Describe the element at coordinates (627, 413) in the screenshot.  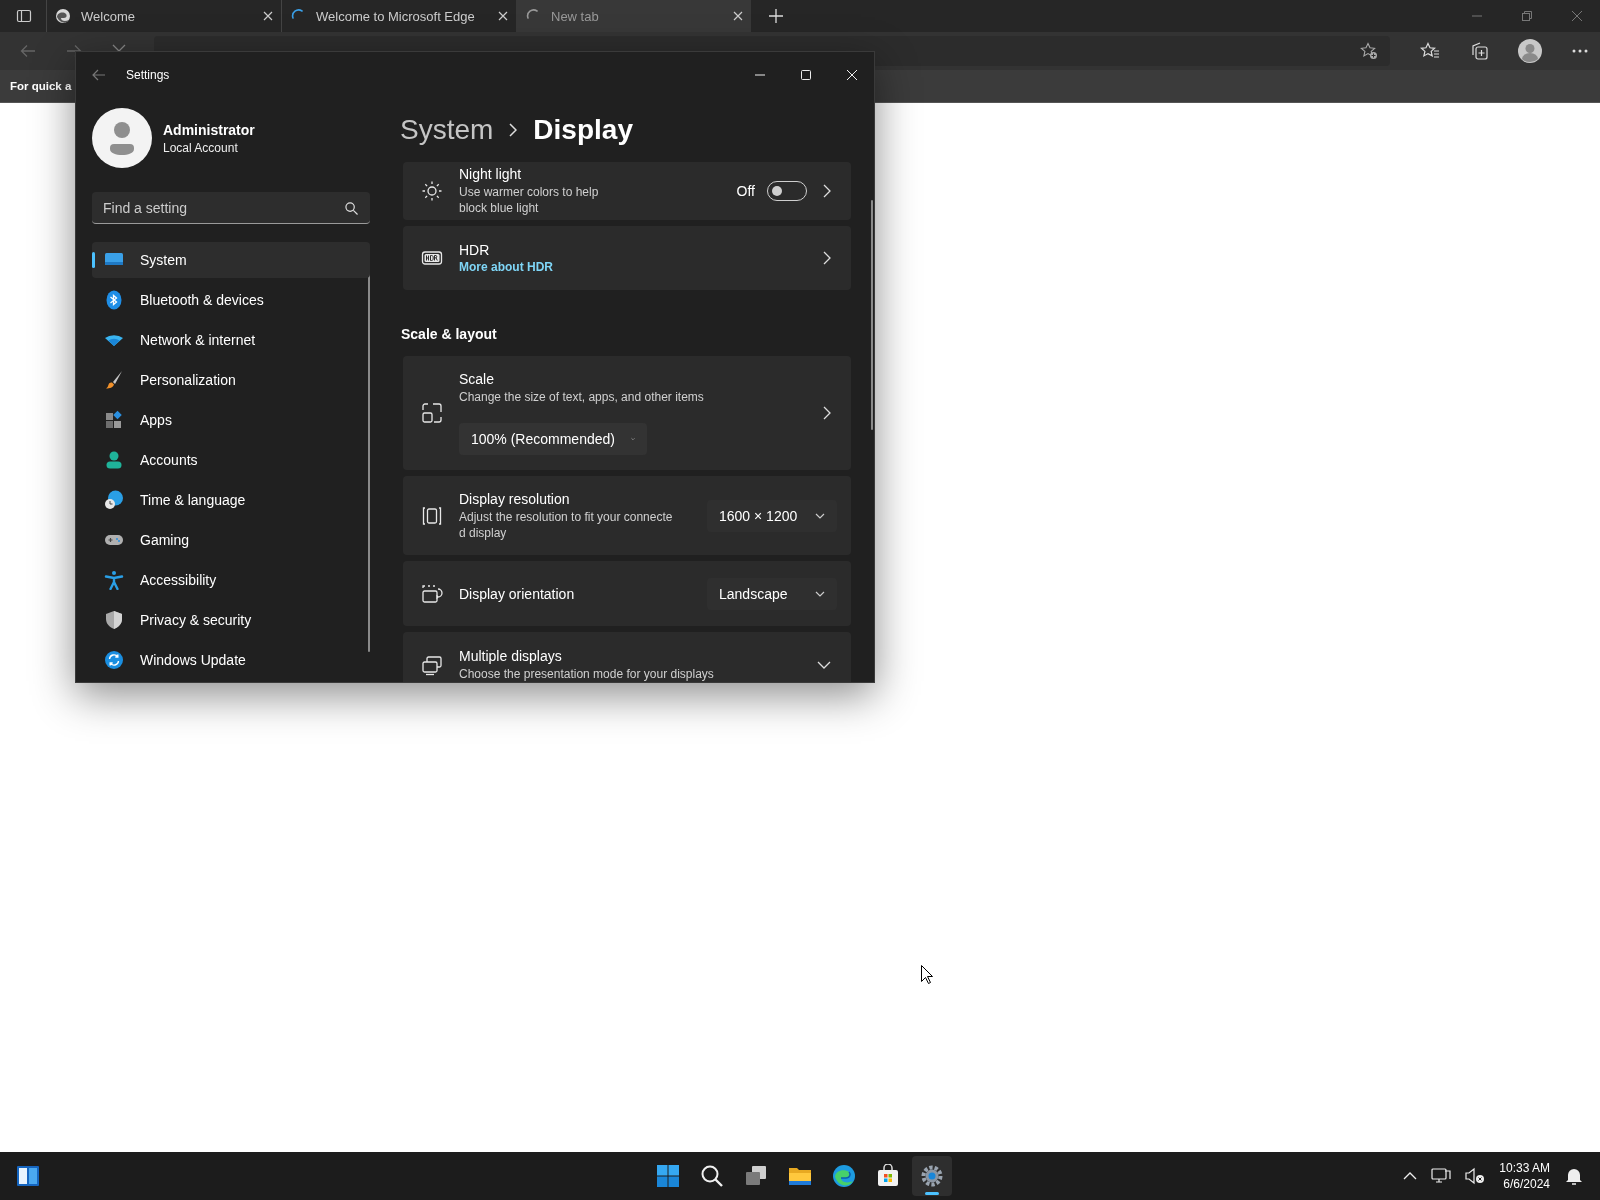
I see `setting-card: Scale Change the size of text, apps, and other items 100% (Recommended)` at that location.